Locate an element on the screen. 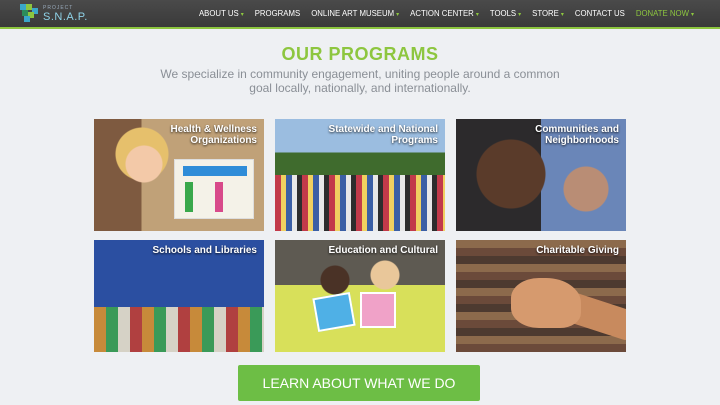 This screenshot has height=405, width=720. tile-label: Statewide and National Programs is located at coordinates (383, 135).